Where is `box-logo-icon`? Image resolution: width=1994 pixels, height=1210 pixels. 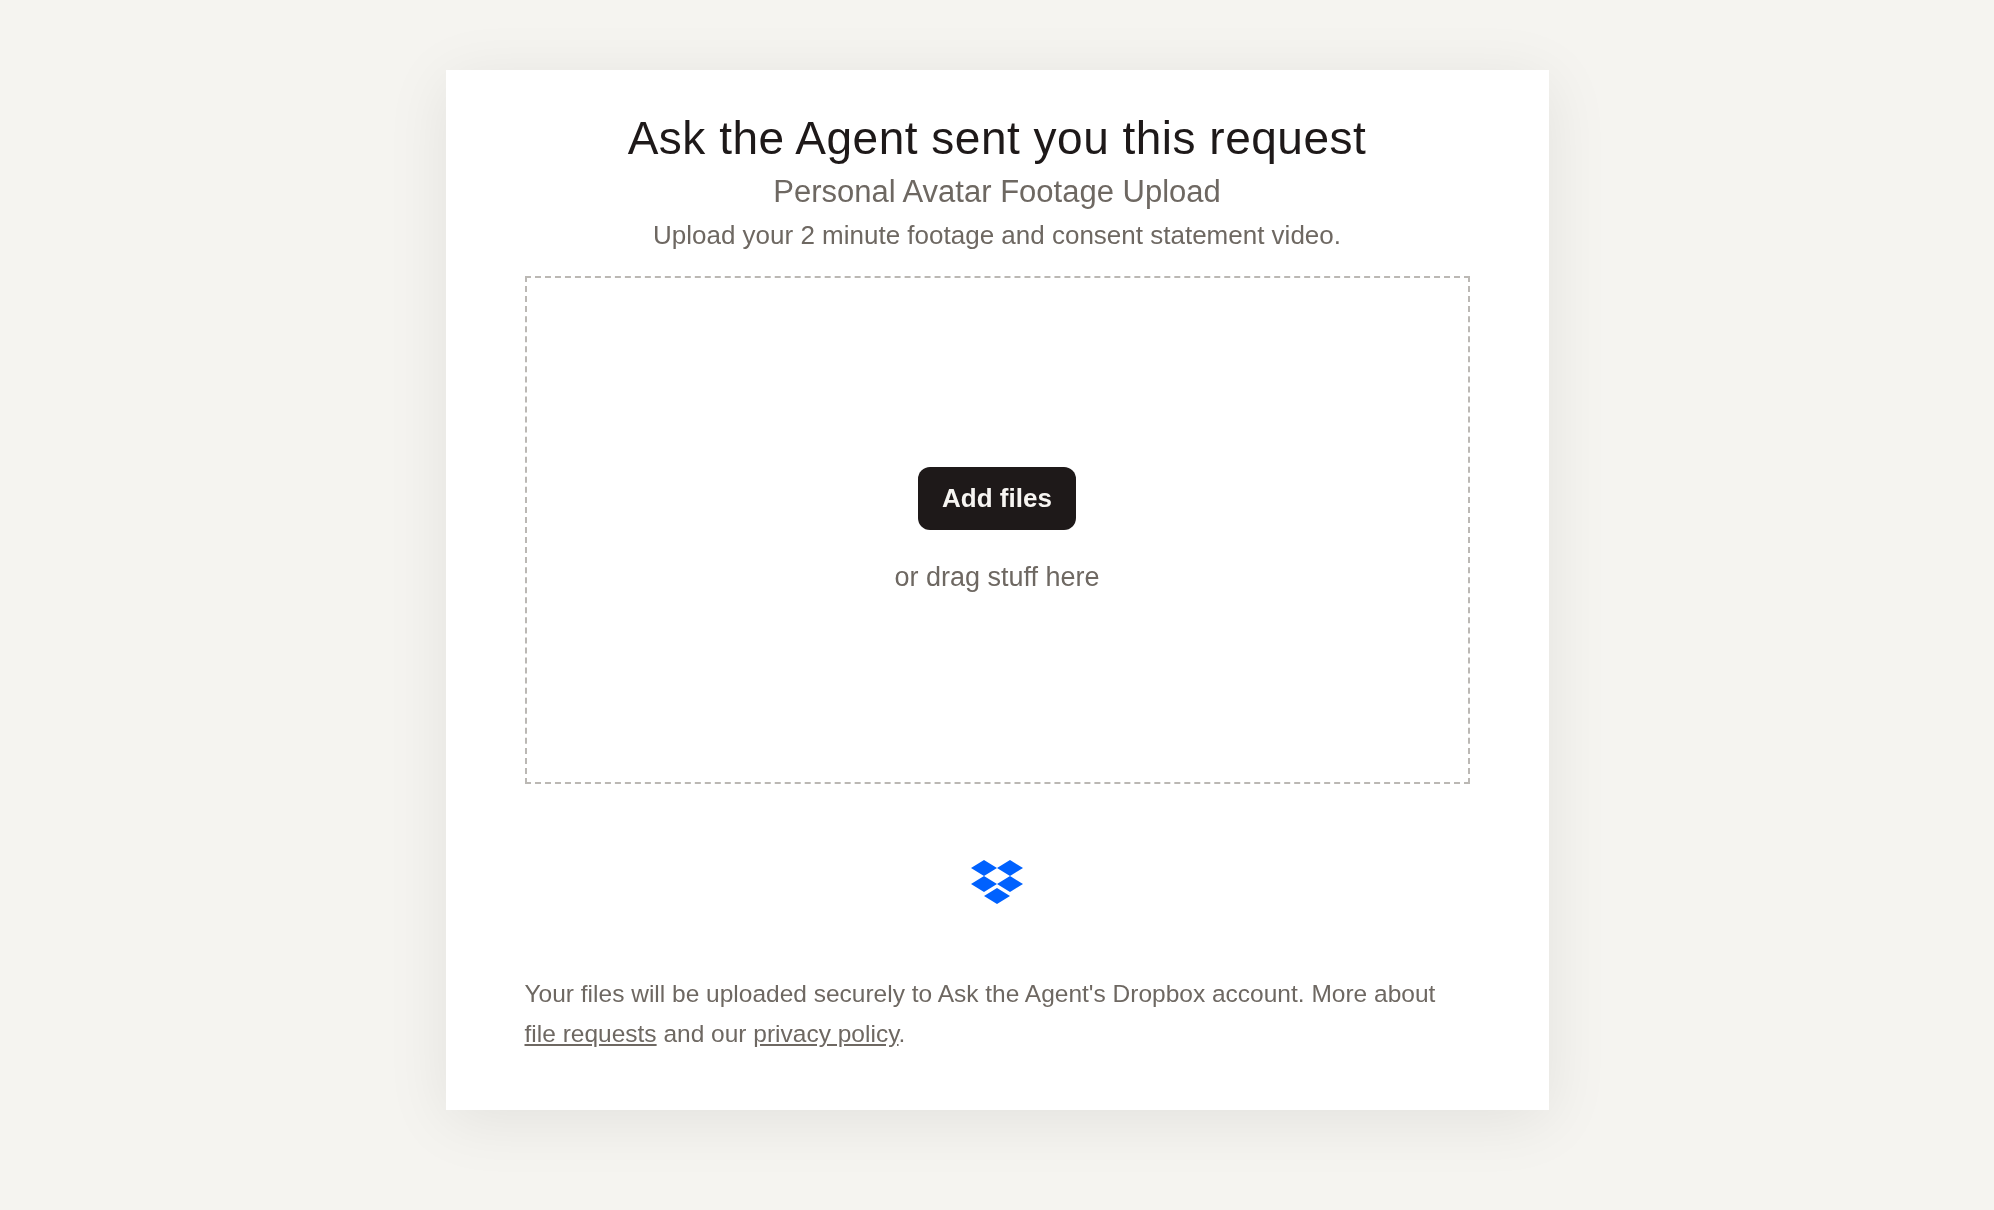 box-logo-icon is located at coordinates (997, 882).